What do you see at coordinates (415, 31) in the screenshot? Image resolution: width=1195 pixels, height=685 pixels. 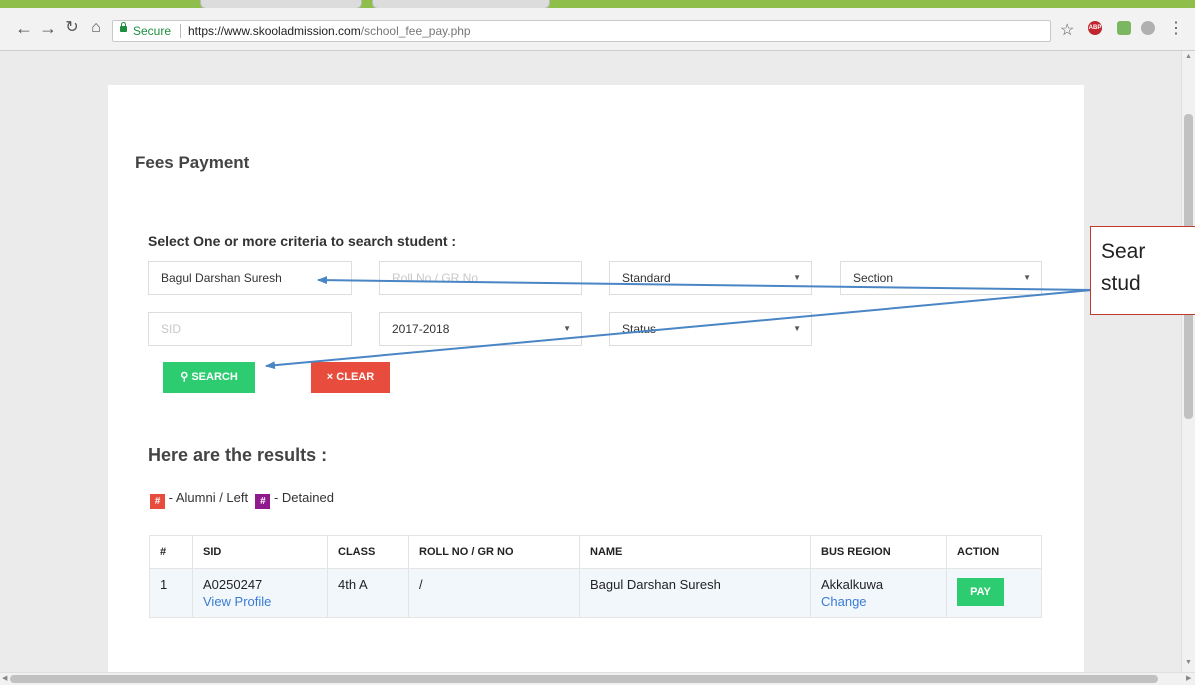 I see `url-path: /school_fee_pay.php` at bounding box center [415, 31].